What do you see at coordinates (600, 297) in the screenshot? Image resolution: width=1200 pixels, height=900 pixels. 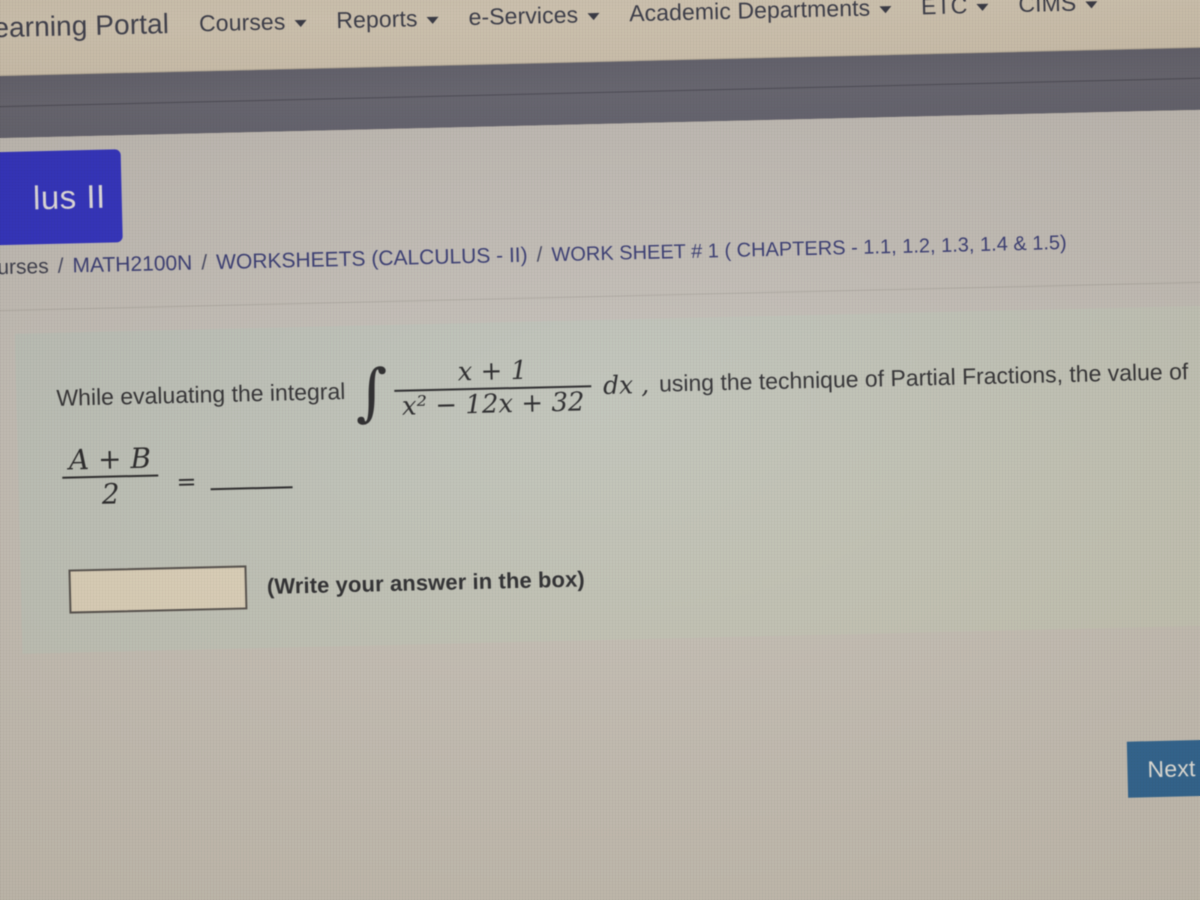 I see `breadcrumb-divider` at bounding box center [600, 297].